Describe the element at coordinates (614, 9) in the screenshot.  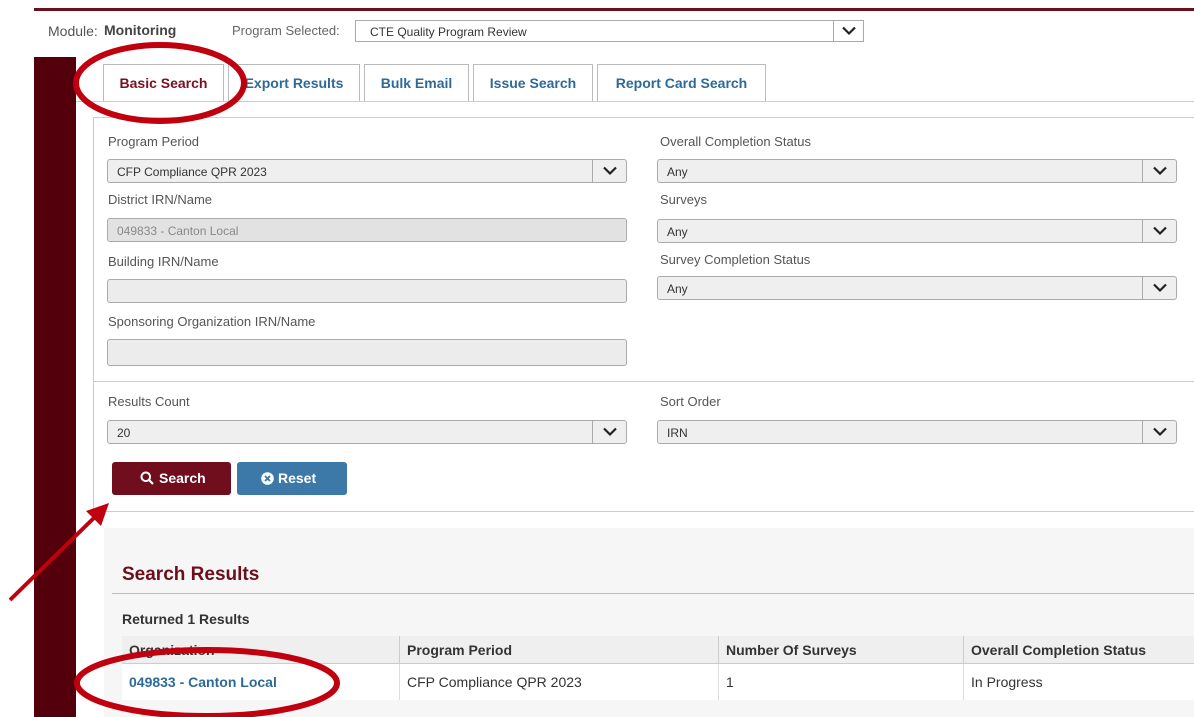
I see `top-border-line` at that location.